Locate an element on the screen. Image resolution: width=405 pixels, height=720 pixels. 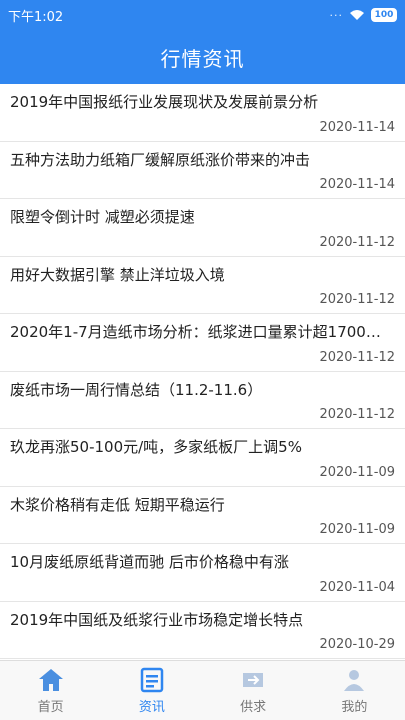
tab-profile: 我的 is located at coordinates (354, 690).